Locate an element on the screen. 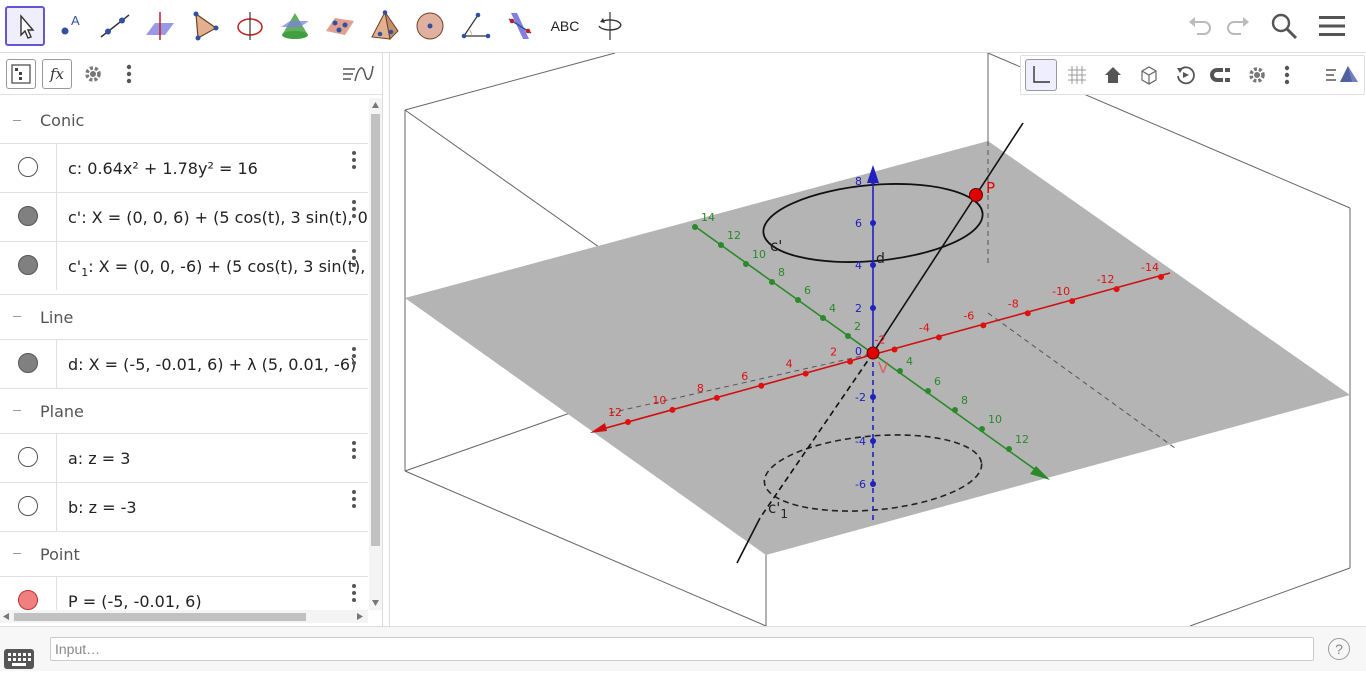  category-plane: Plane is located at coordinates (184, 410).